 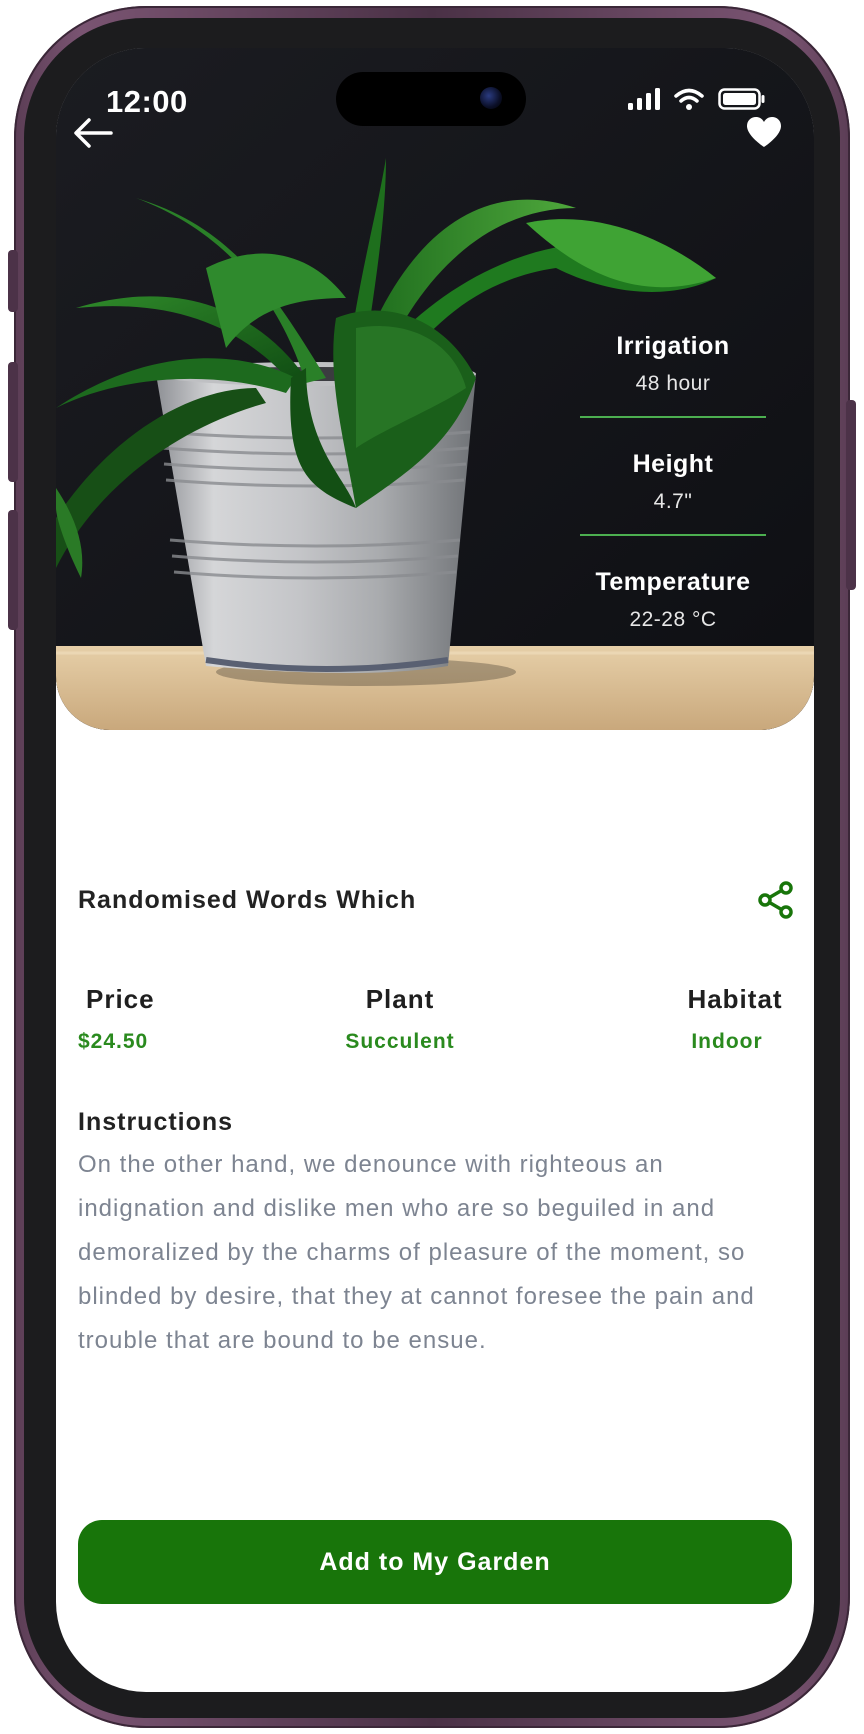 I want to click on add-to-garden-button: Add to My Garden, so click(x=435, y=1562).